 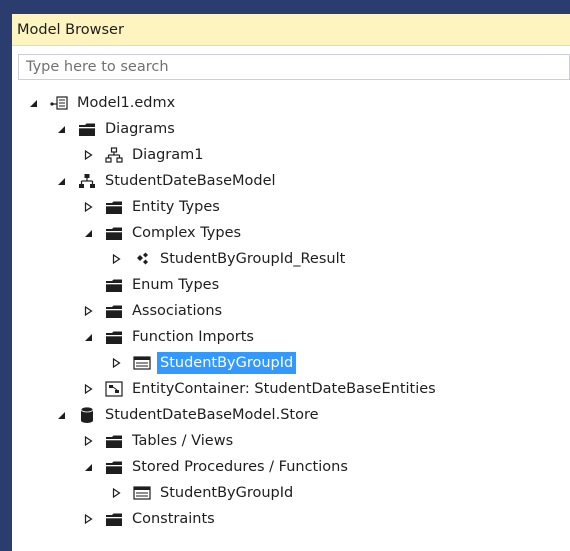 I want to click on tree-item-complex-result: StudentByGroupId_Result, so click(x=228, y=259).